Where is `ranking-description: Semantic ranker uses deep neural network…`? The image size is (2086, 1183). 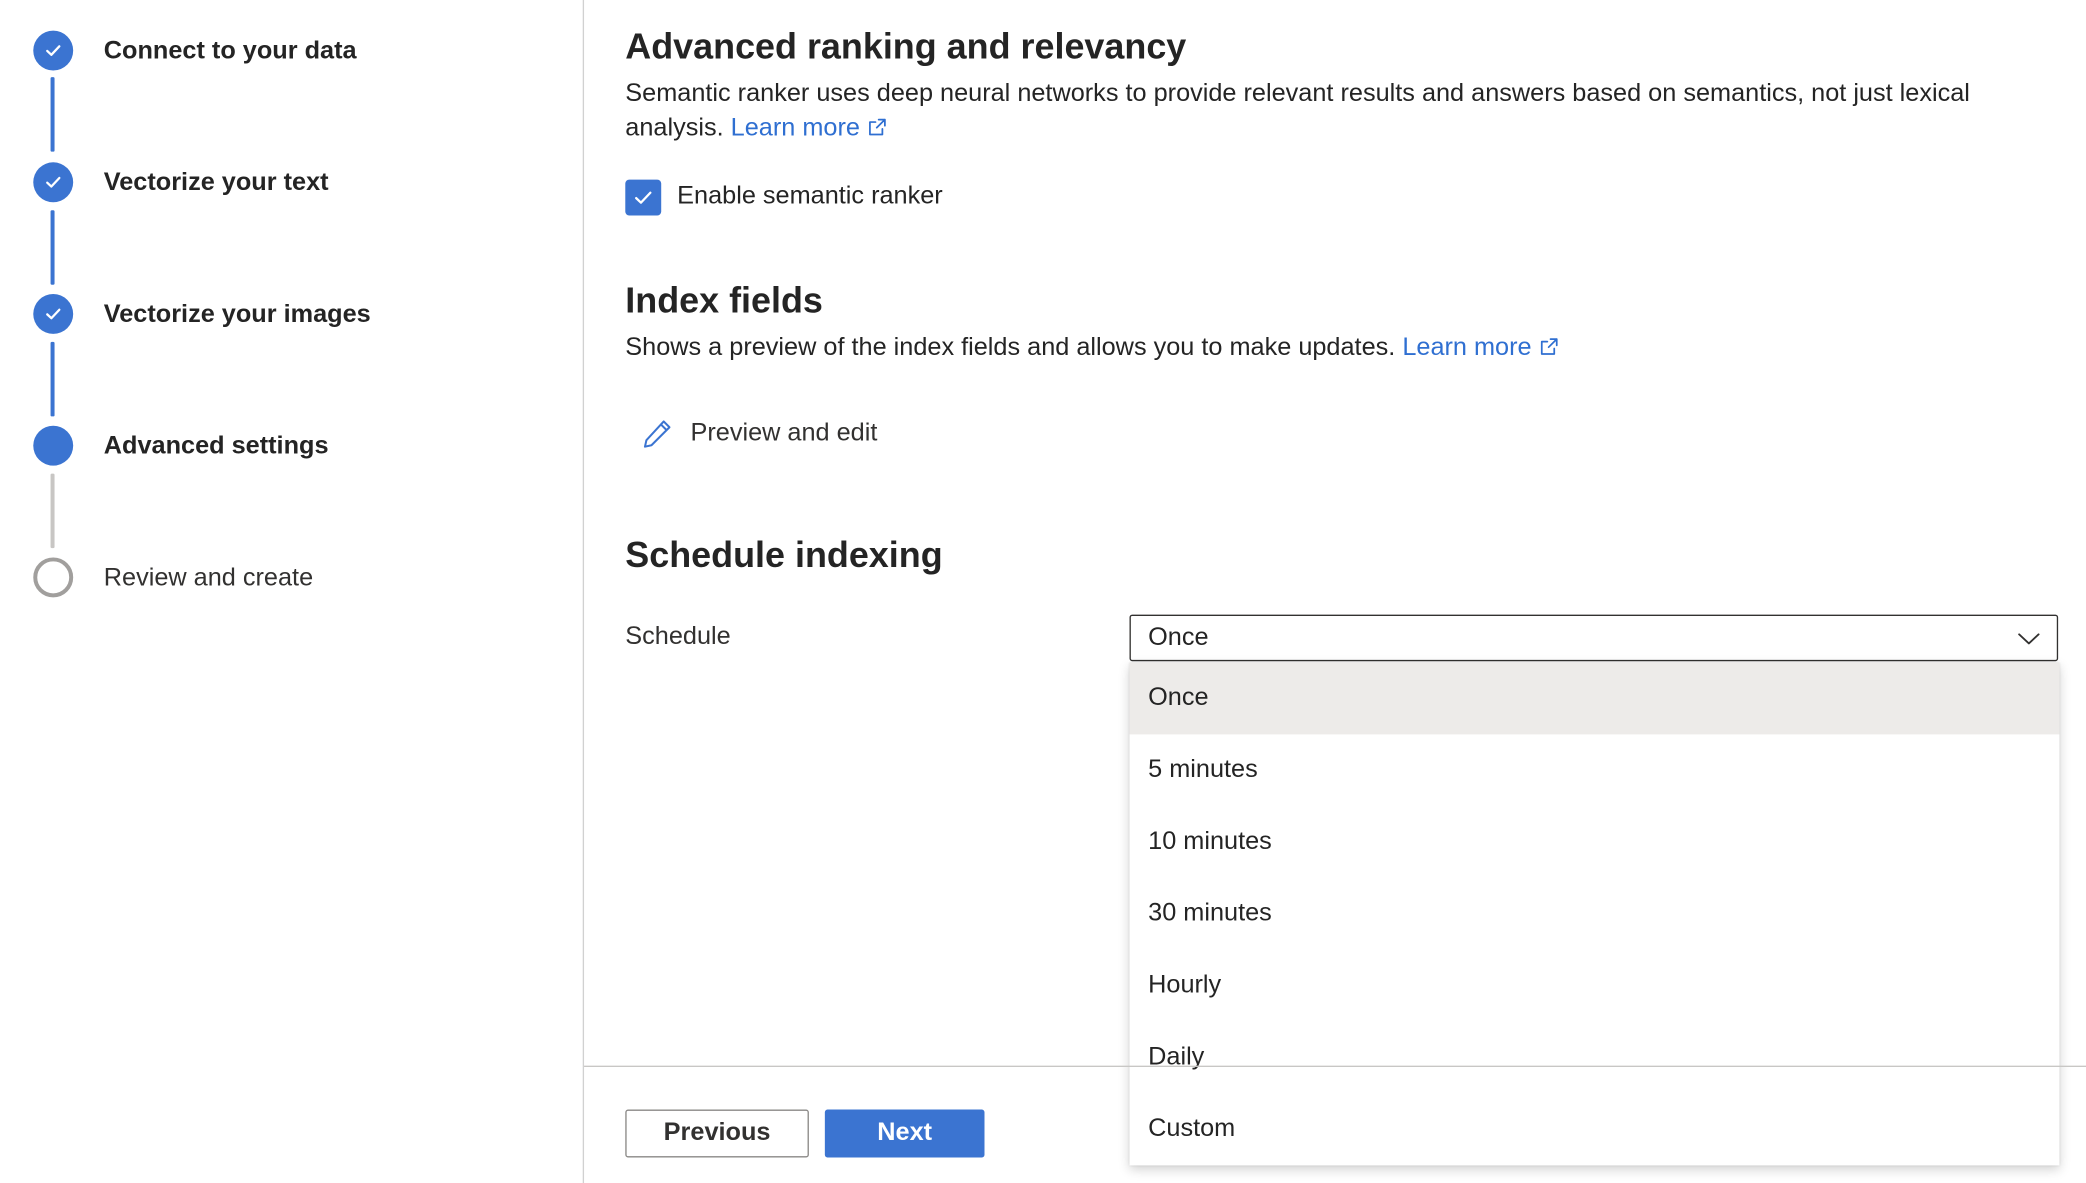
ranking-description: Semantic ranker uses deep neural network… is located at coordinates (1330, 111).